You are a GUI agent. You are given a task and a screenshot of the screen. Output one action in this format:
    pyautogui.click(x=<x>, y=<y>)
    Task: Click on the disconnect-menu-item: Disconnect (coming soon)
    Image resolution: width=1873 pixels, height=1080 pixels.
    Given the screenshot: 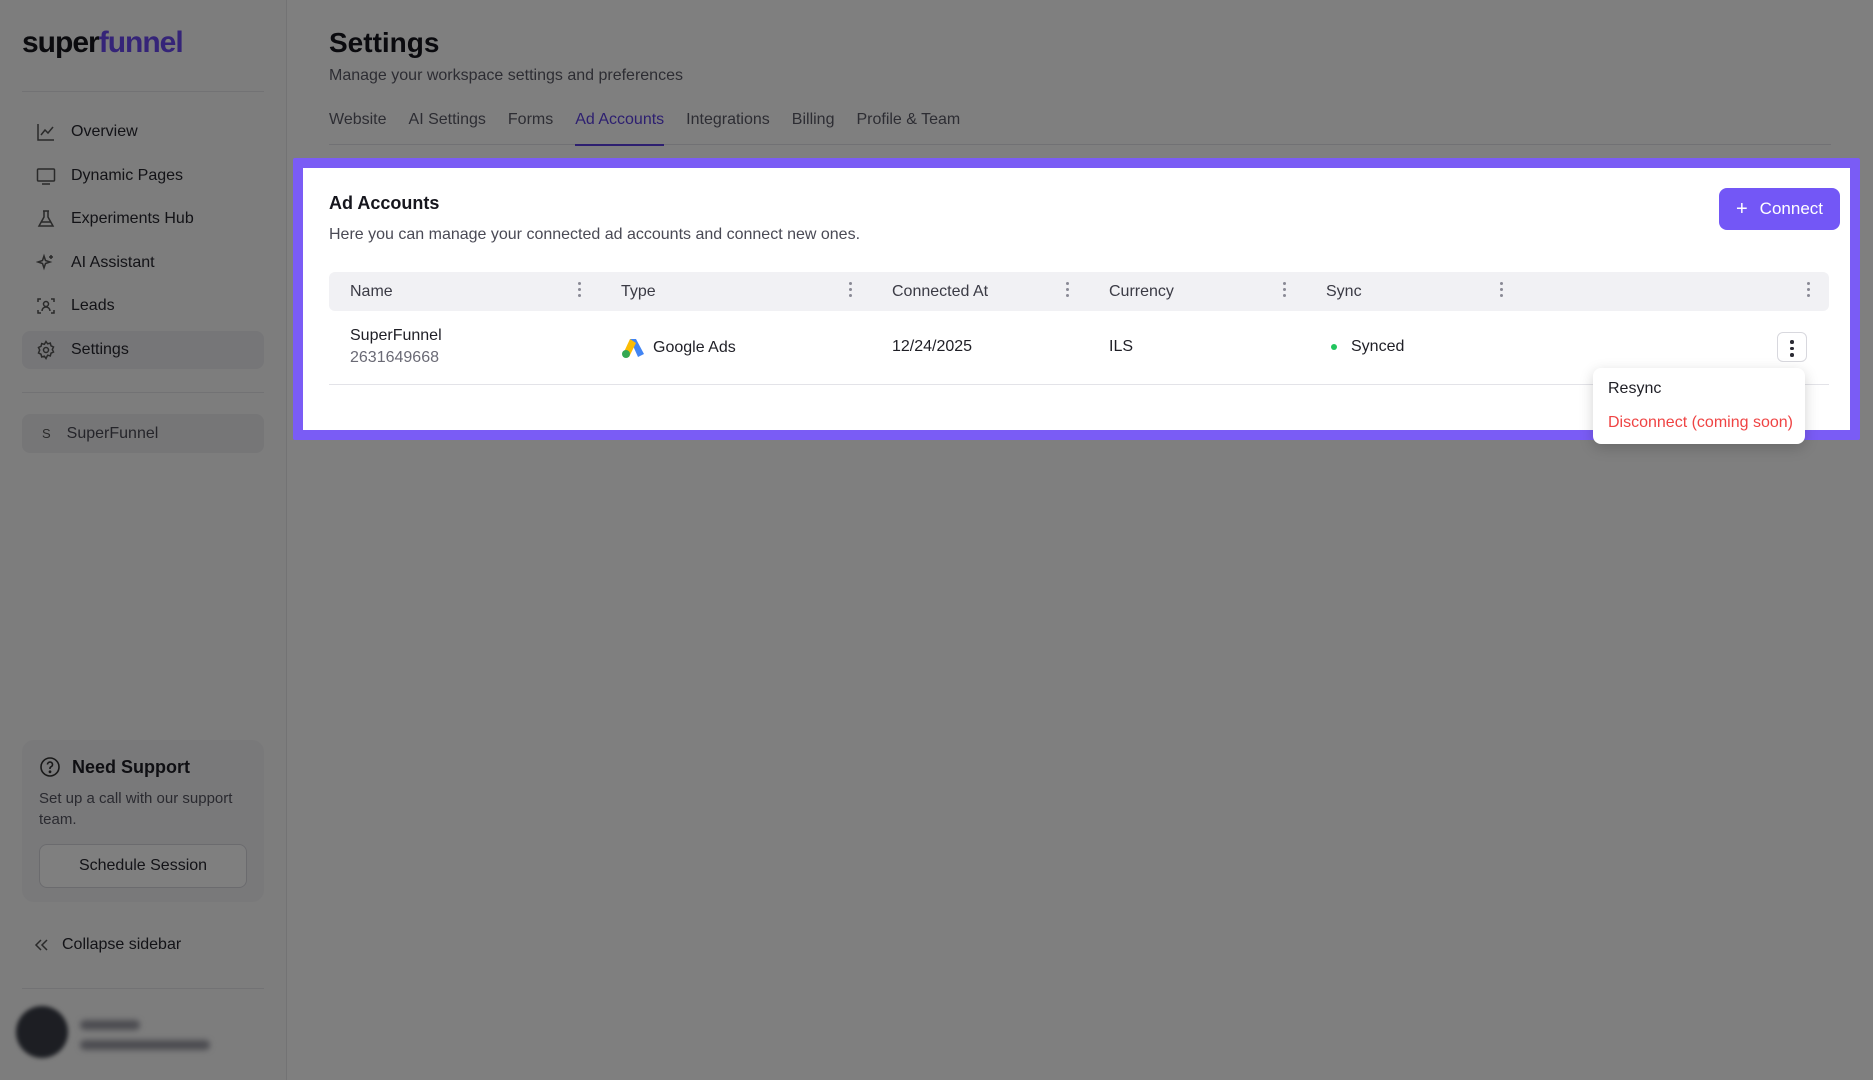 What is the action you would take?
    pyautogui.click(x=1700, y=423)
    